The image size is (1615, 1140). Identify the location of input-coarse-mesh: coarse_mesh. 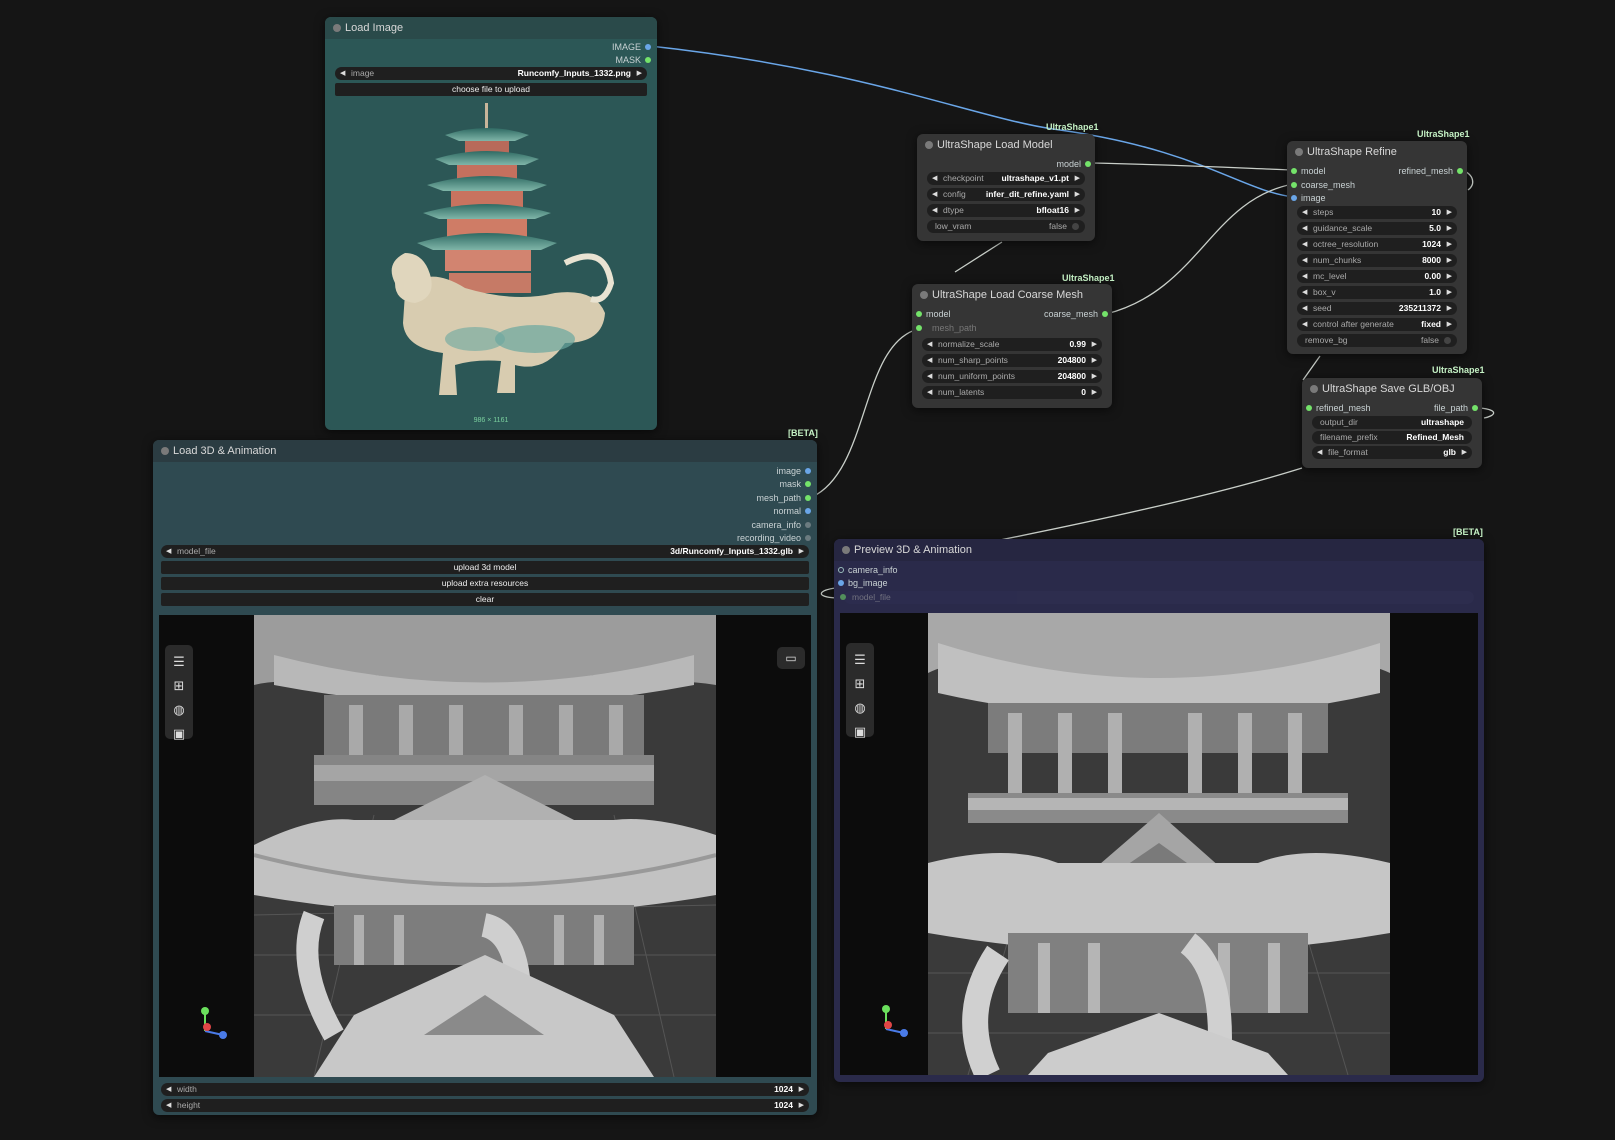
(1336, 185).